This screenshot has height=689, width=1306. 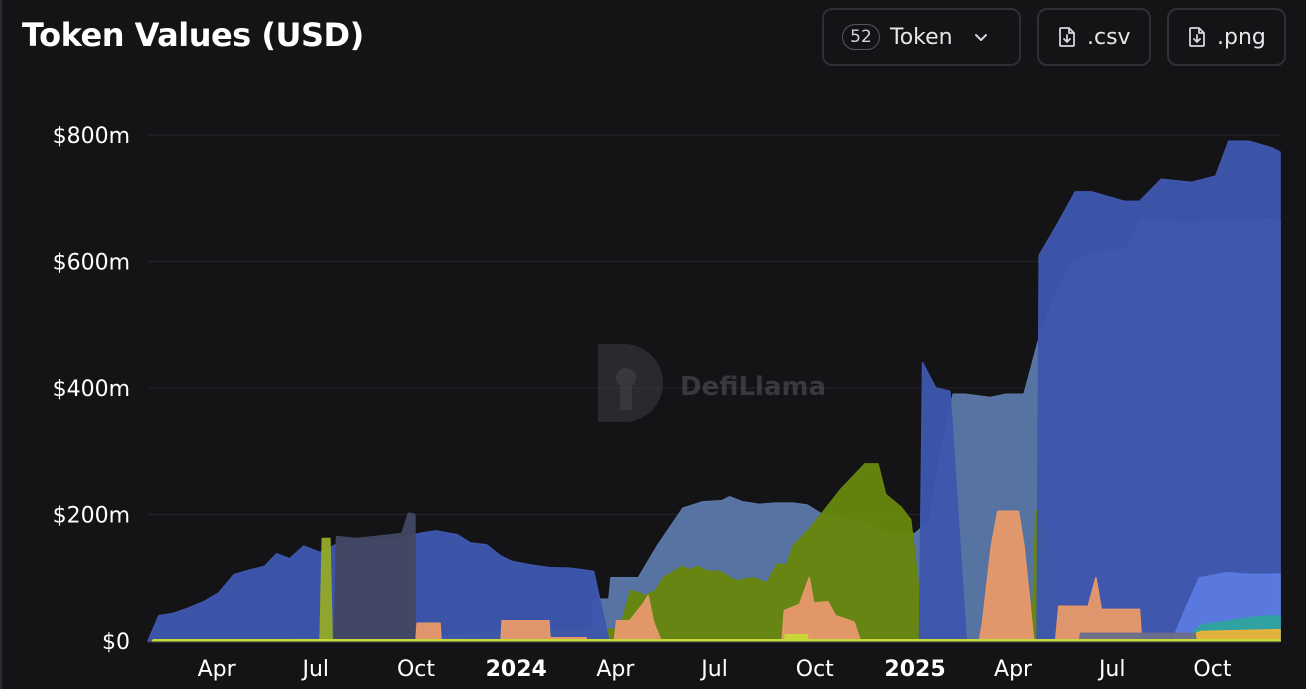 I want to click on y-tick-label: $0, so click(x=116, y=642).